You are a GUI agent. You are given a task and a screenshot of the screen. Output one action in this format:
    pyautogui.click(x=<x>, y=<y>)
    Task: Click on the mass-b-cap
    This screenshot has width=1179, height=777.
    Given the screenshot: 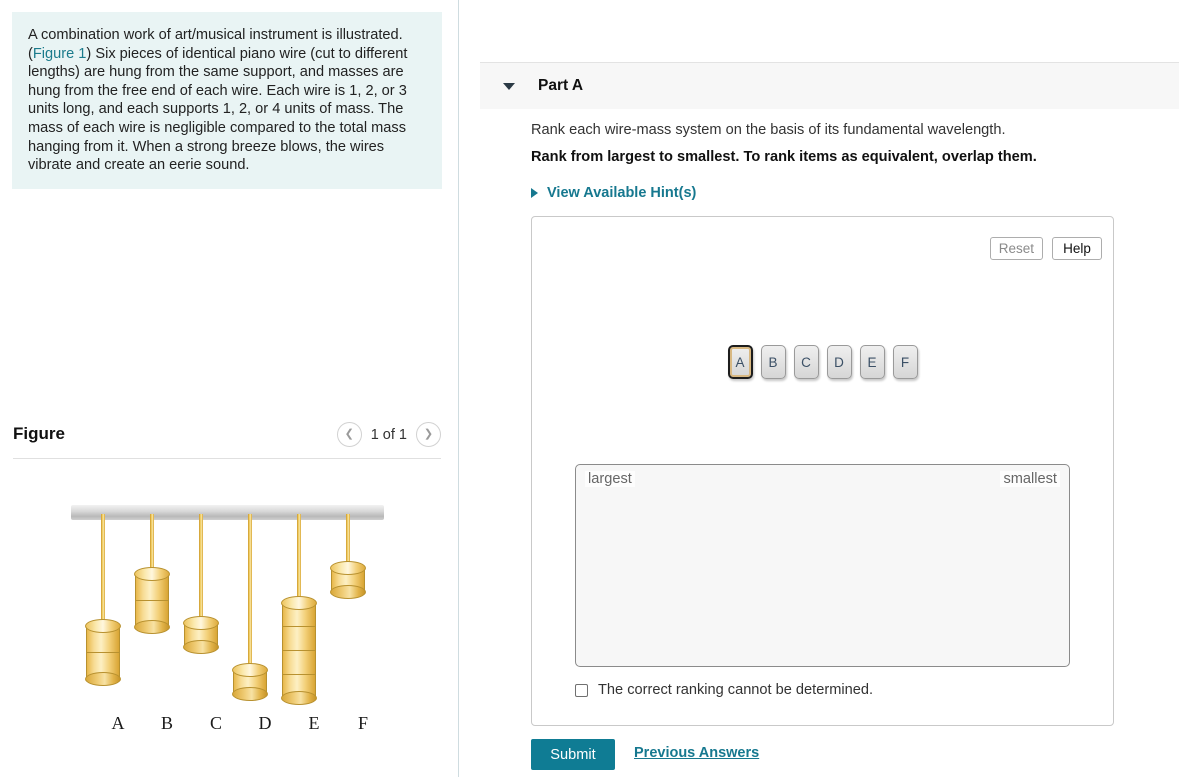 What is the action you would take?
    pyautogui.click(x=152, y=574)
    